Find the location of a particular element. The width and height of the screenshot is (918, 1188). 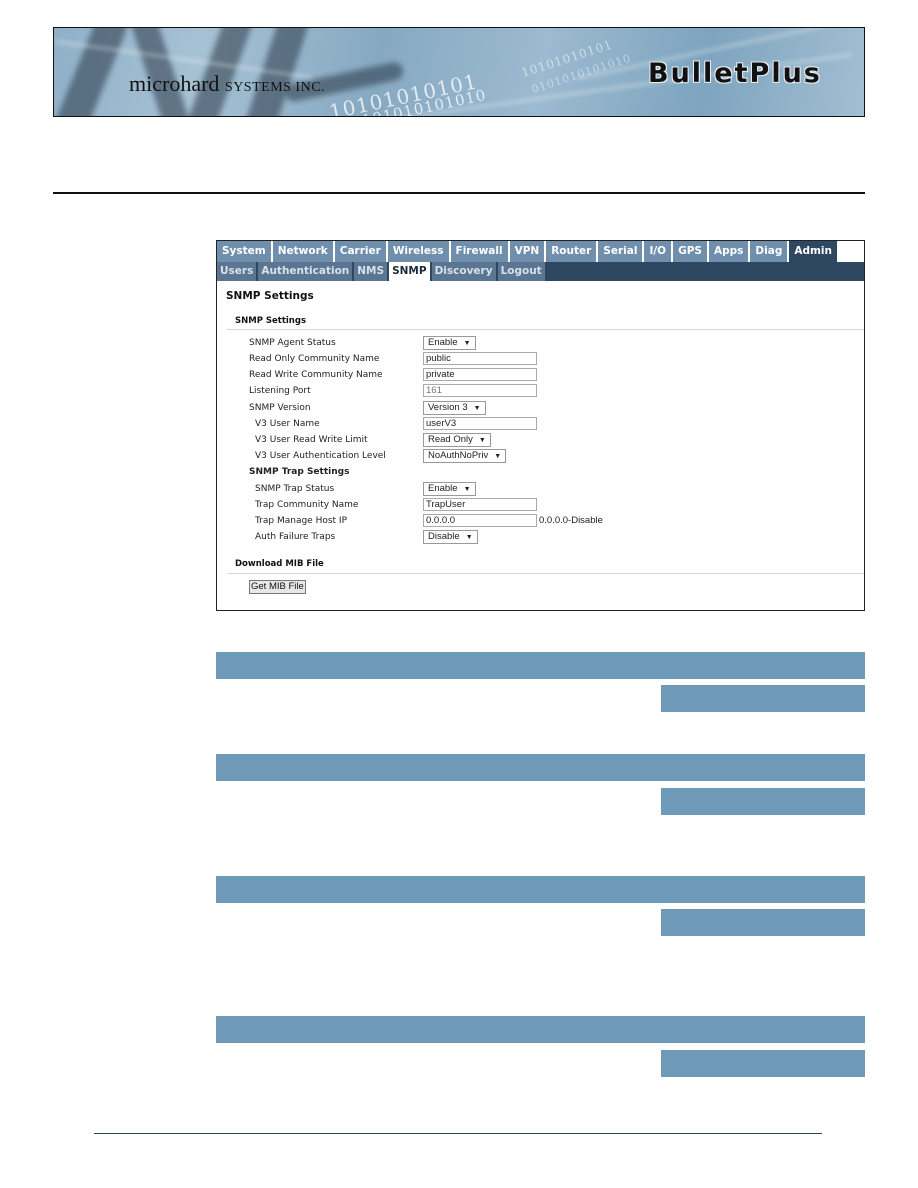

field-agent-status: SNMP Agent Status Enable ▼ is located at coordinates (540, 343).